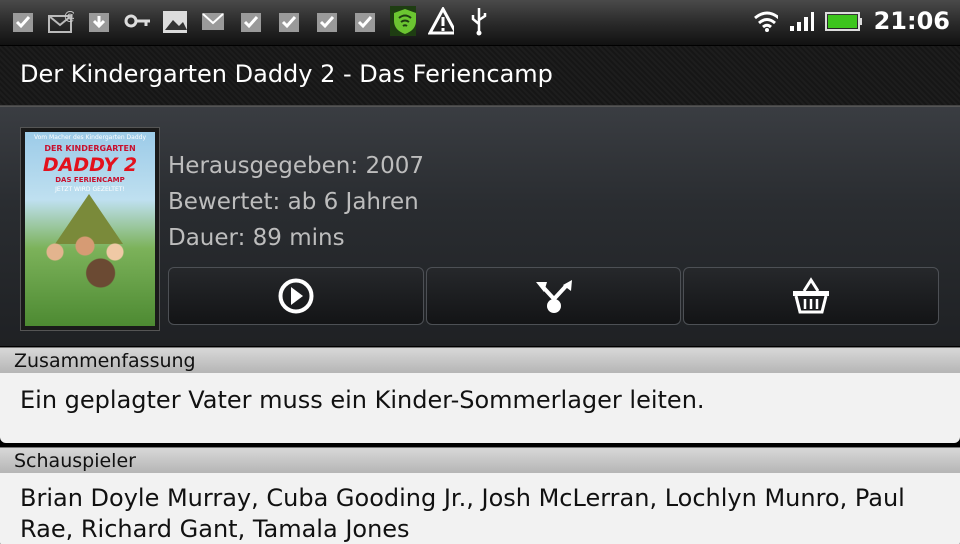  What do you see at coordinates (175, 21) in the screenshot?
I see `image-edit-icon` at bounding box center [175, 21].